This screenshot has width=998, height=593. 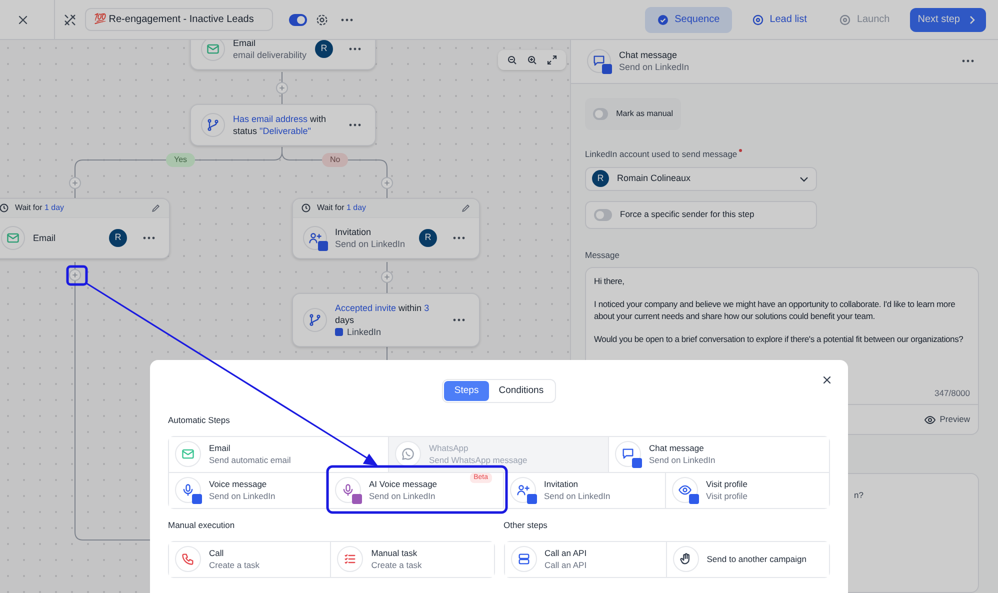 What do you see at coordinates (179, 19) in the screenshot?
I see `campaign-name-field: 💯 Re-engagement - Inactive Leads` at bounding box center [179, 19].